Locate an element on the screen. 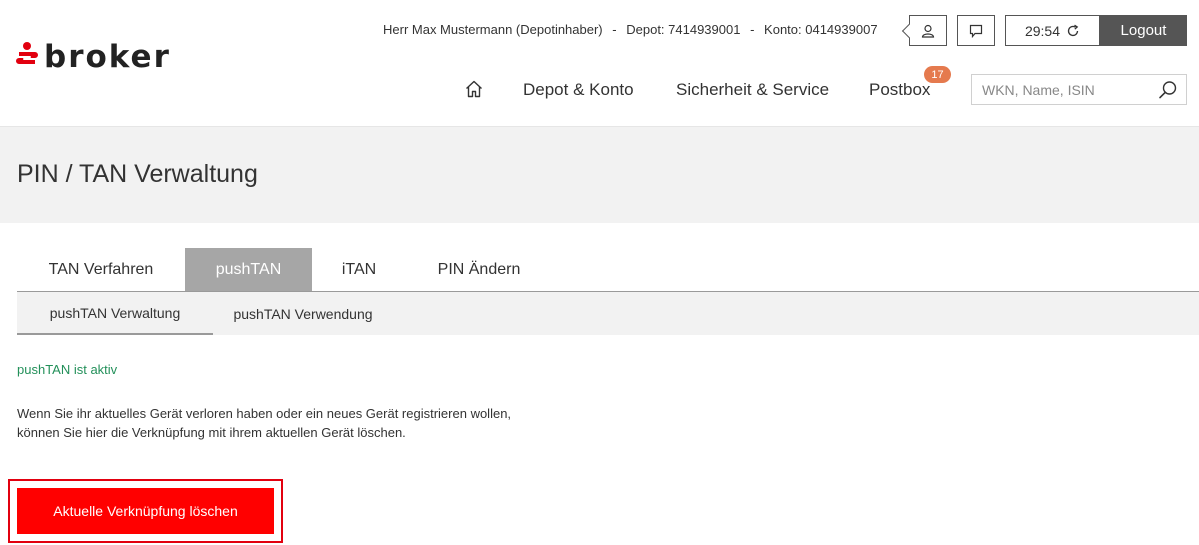 The image size is (1199, 545). user-name: Herr Max Mustermann (Depotinhaber) is located at coordinates (493, 29).